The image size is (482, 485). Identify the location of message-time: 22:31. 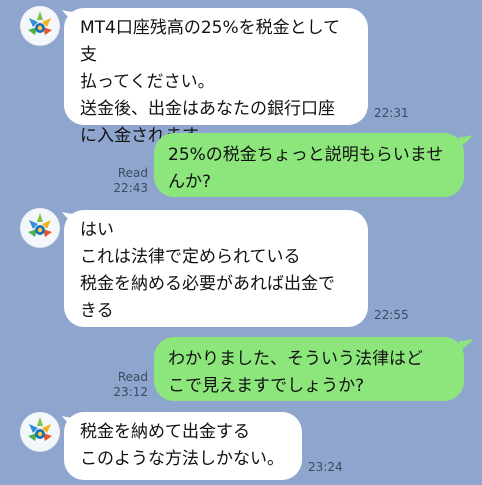
(391, 113).